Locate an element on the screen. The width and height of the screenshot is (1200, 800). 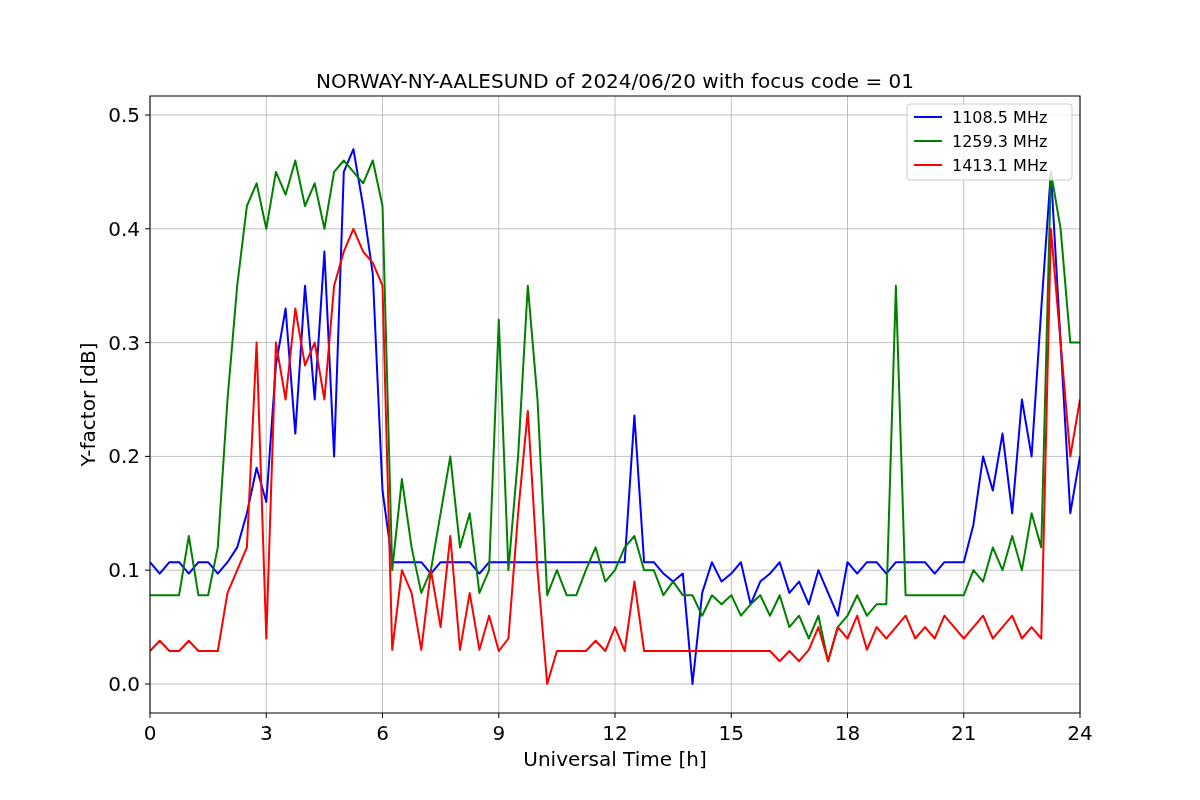
chart-title: NORWAY-NY-AALESUND of 2024/06/20 with focus code = 01 is located at coordinates (615, 81).